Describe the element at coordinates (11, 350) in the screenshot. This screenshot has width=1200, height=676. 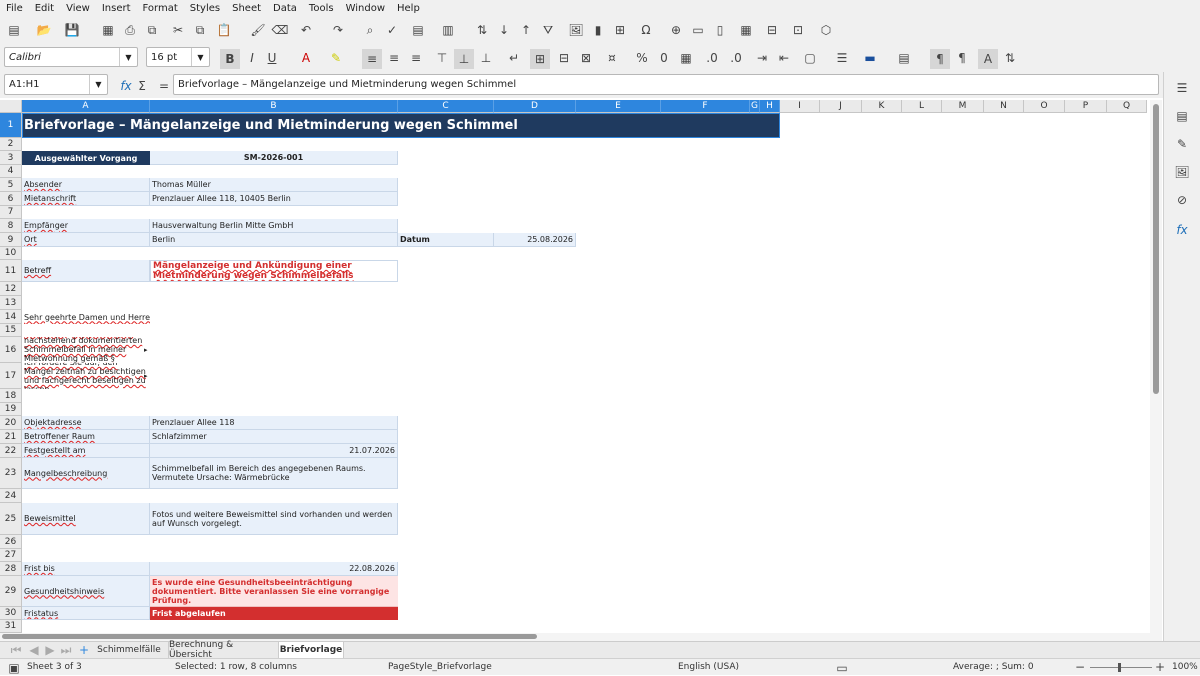
I see `row-header-16: 16` at that location.